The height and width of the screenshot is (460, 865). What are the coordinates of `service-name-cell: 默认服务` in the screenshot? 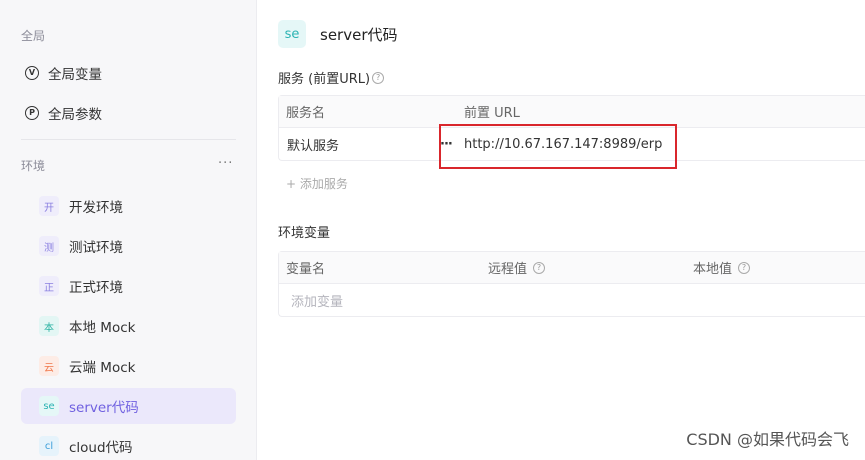 It's located at (313, 146).